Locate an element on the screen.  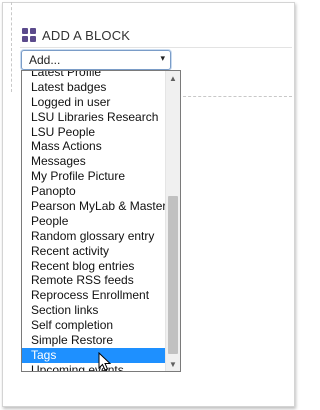
list-item: LSU Libraries Research is located at coordinates (94, 117).